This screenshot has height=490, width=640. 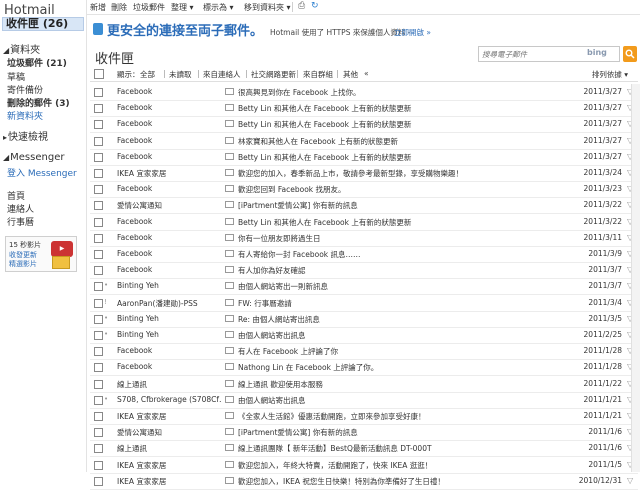 I want to click on select-all-checkbox, so click(x=99, y=74).